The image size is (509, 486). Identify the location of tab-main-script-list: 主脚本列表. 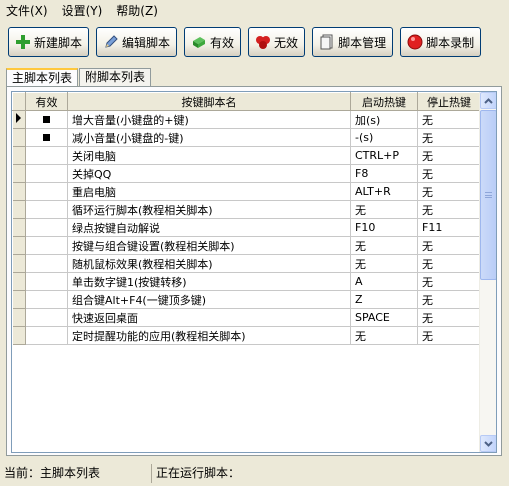
(42, 78).